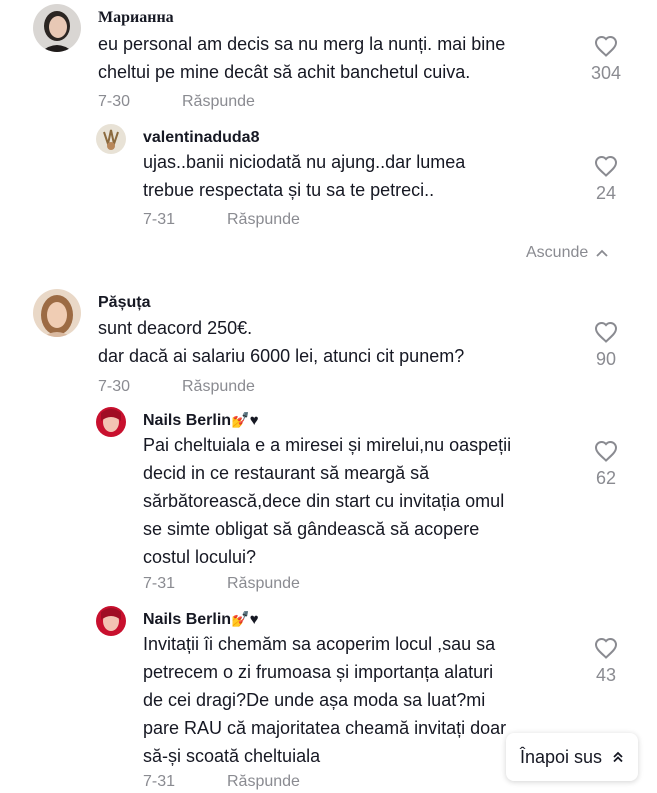 The height and width of the screenshot is (793, 657). What do you see at coordinates (286, 473) in the screenshot?
I see `comment-text-line: decid in ce restaurant să meargă să` at bounding box center [286, 473].